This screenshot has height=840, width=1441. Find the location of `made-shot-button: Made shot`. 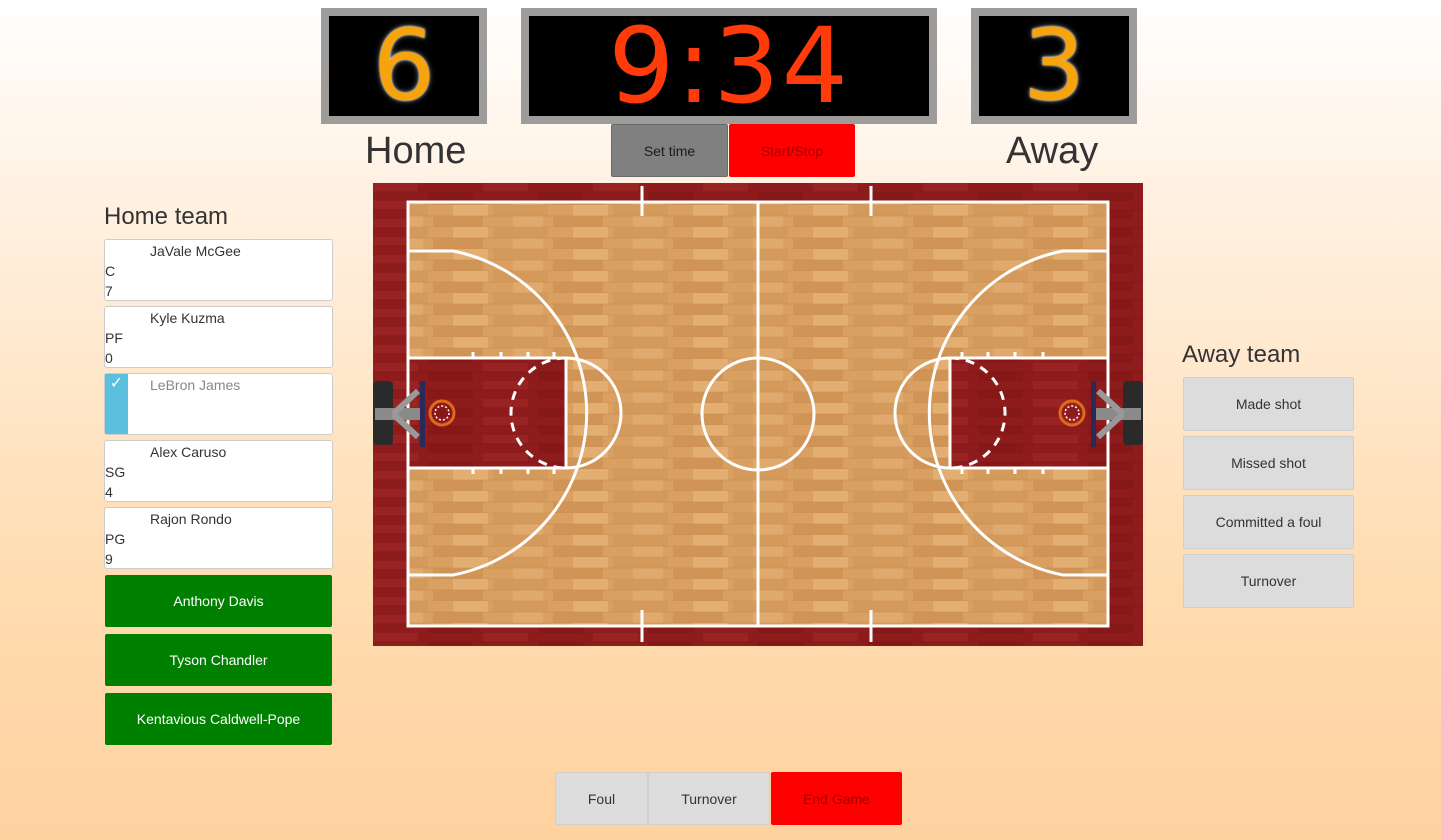

made-shot-button: Made shot is located at coordinates (1268, 404).